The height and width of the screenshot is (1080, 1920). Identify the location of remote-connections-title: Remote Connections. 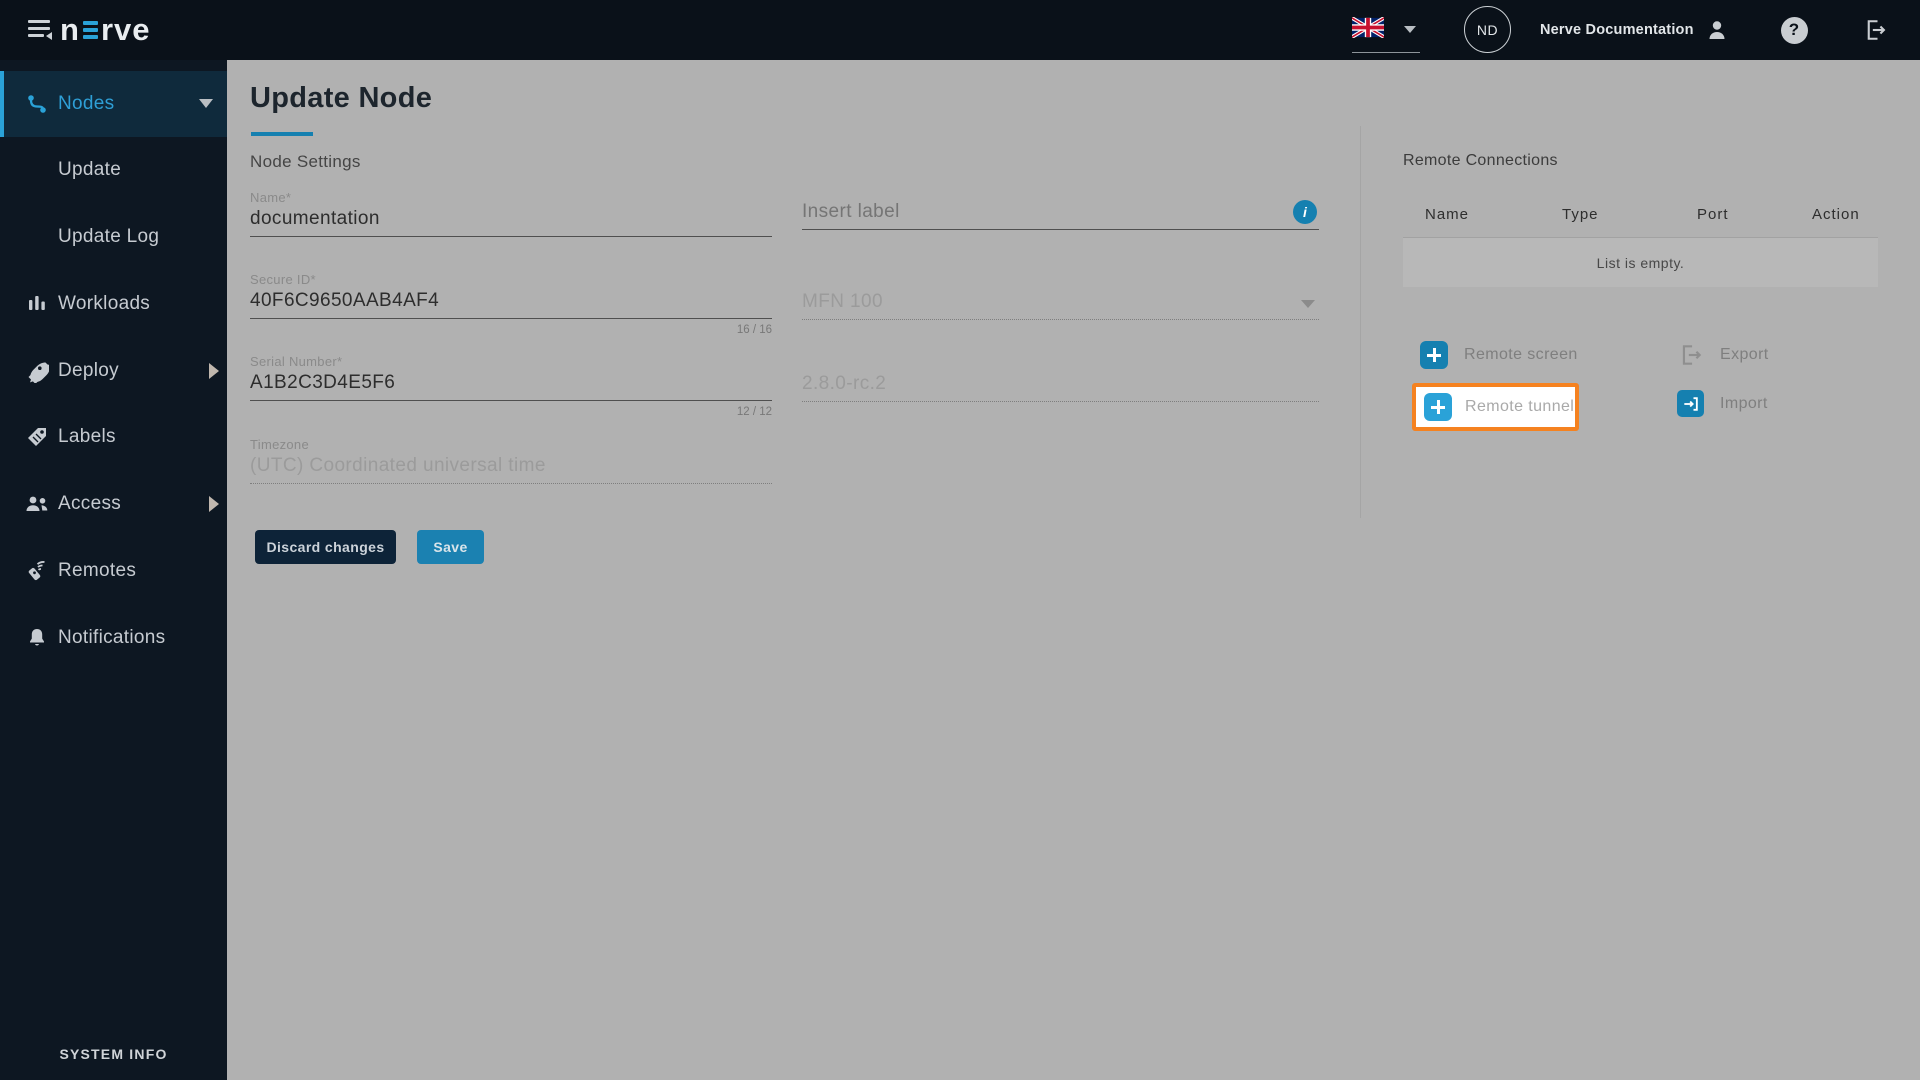
(1480, 160).